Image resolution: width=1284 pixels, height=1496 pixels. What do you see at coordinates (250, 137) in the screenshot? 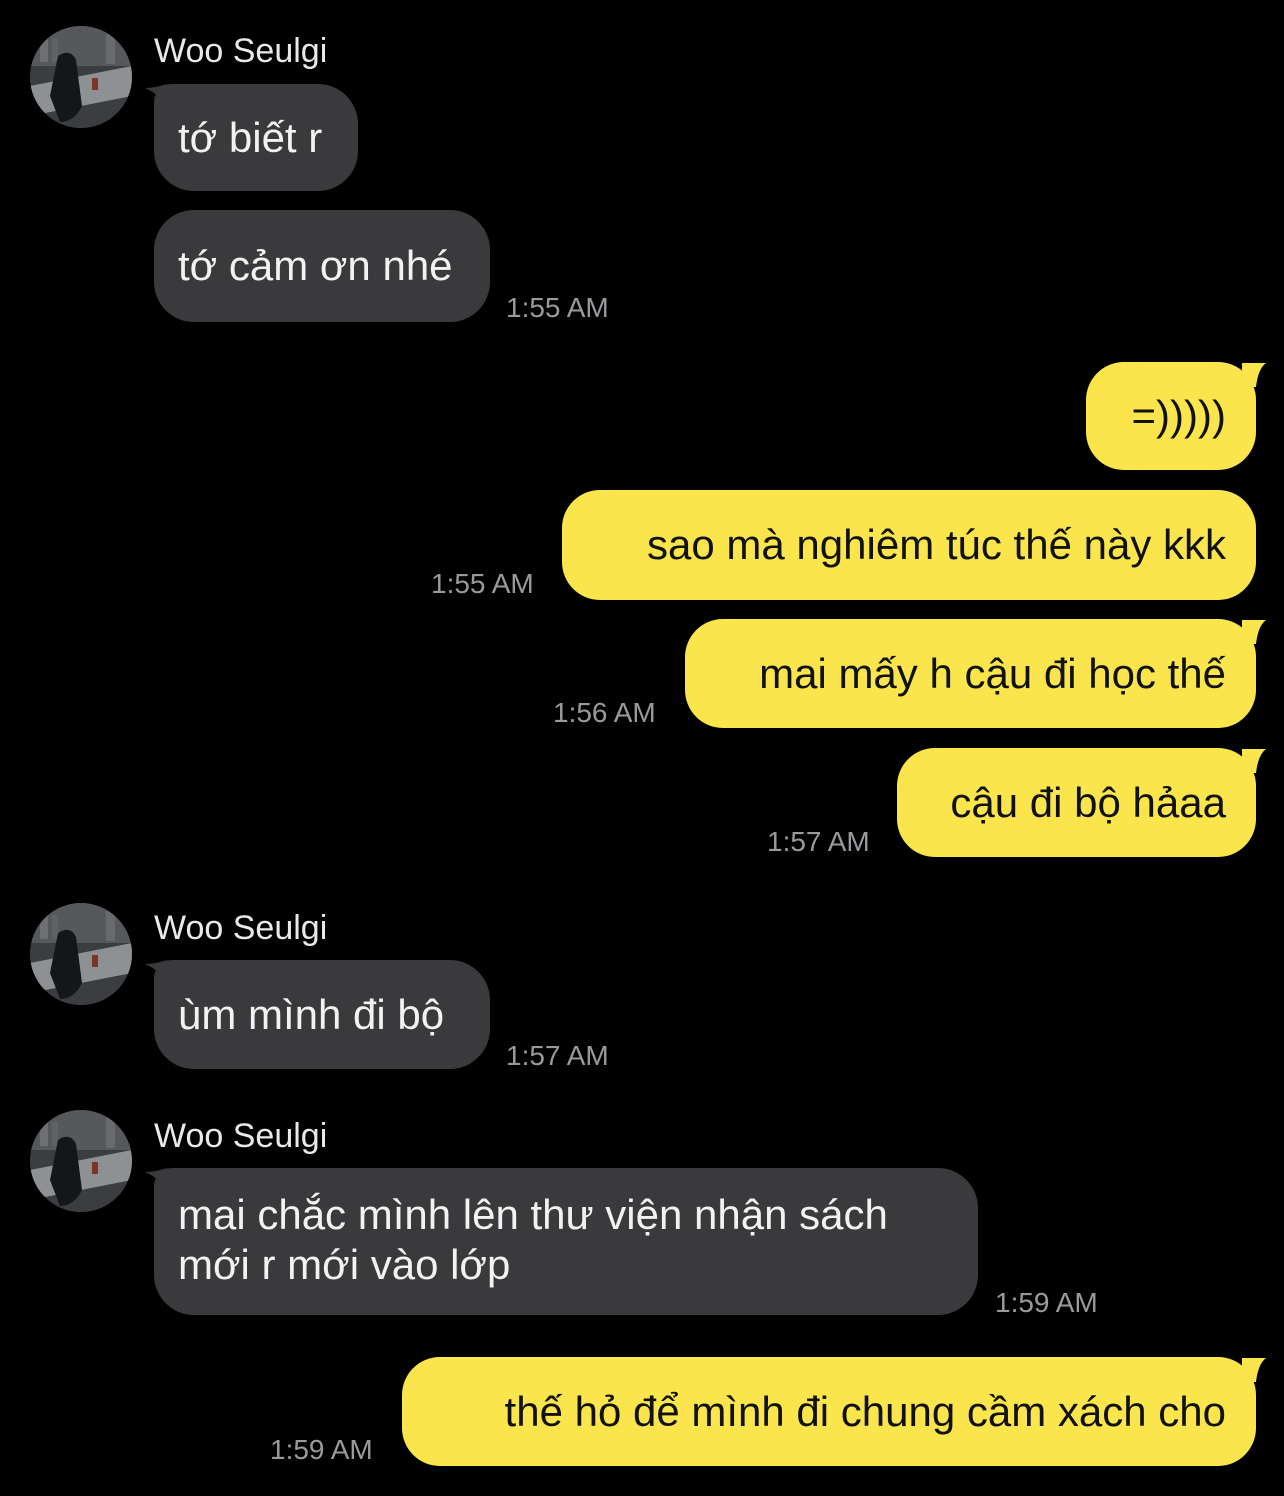
I see `message-text: tớ biết r` at bounding box center [250, 137].